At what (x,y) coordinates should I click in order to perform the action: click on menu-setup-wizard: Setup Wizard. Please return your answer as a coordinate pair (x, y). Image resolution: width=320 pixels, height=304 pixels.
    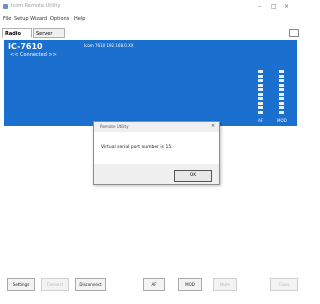
    Looking at the image, I should click on (30, 19).